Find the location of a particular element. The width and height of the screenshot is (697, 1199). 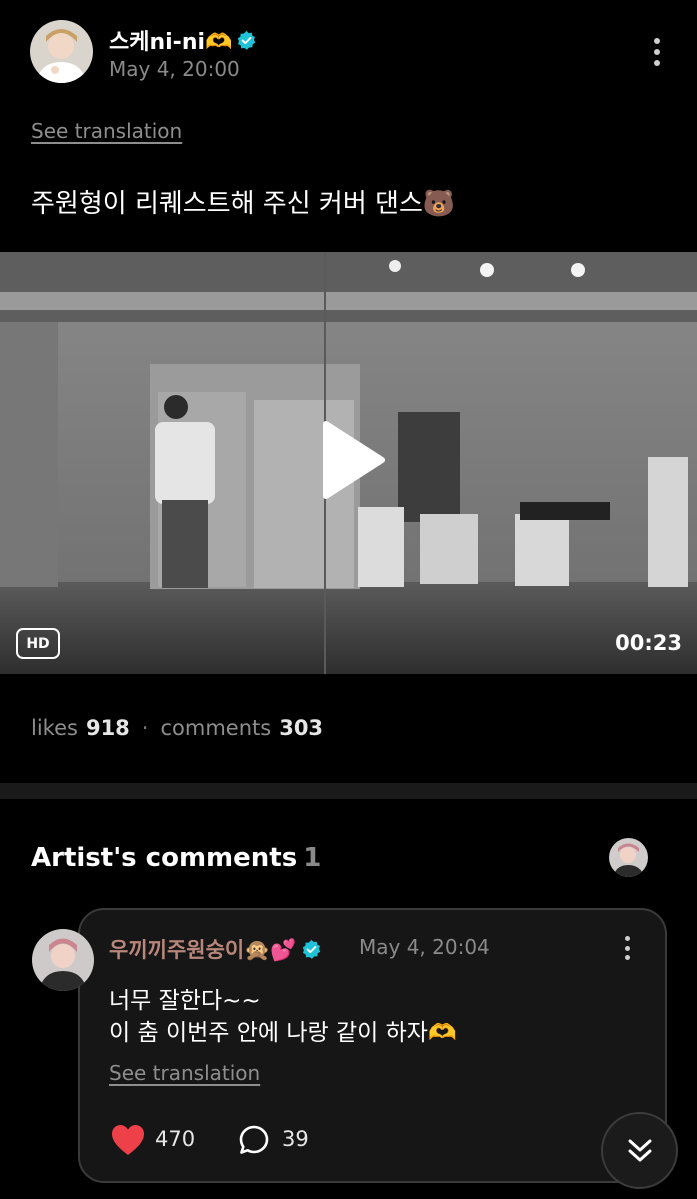

likes-label: likes is located at coordinates (54, 728).